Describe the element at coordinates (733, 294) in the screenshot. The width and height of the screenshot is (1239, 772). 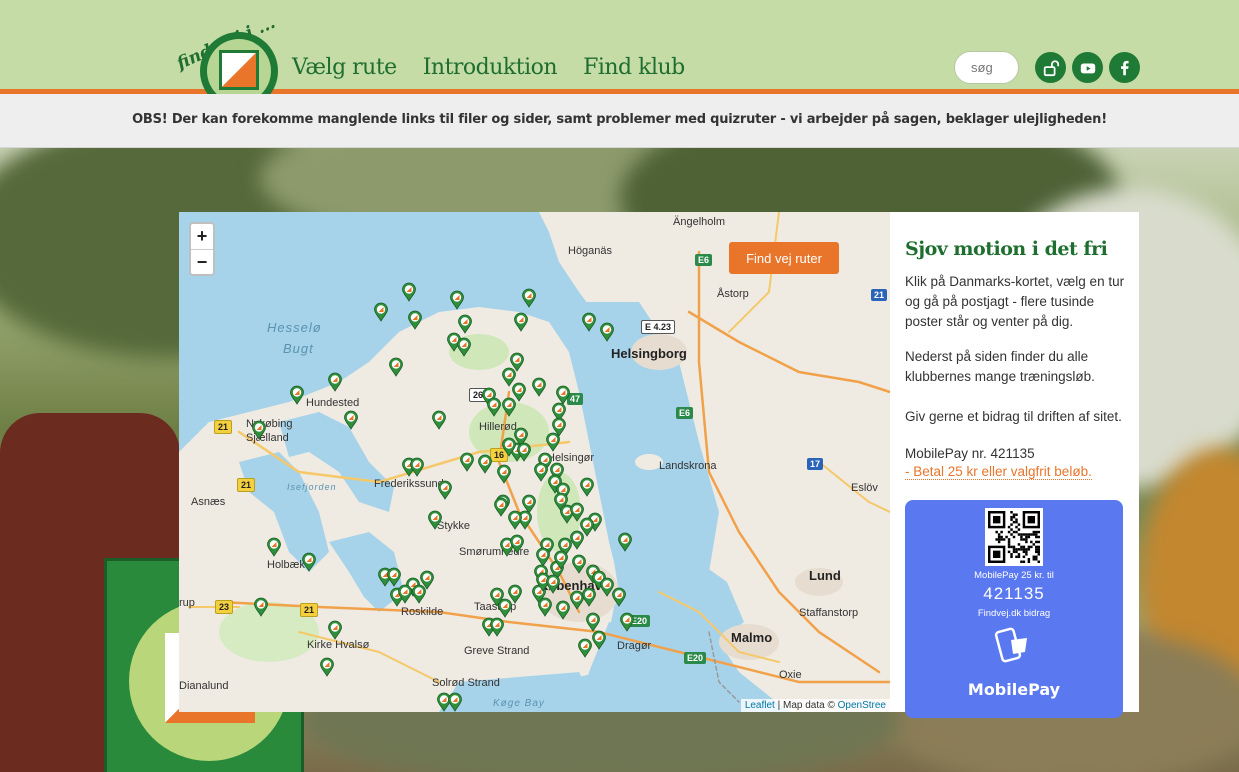
I see `place-label: Åstorp` at that location.